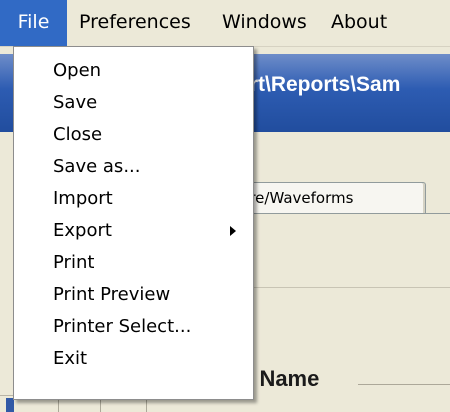 This screenshot has width=450, height=412. What do you see at coordinates (78, 134) in the screenshot?
I see `menu-item-label: Close` at bounding box center [78, 134].